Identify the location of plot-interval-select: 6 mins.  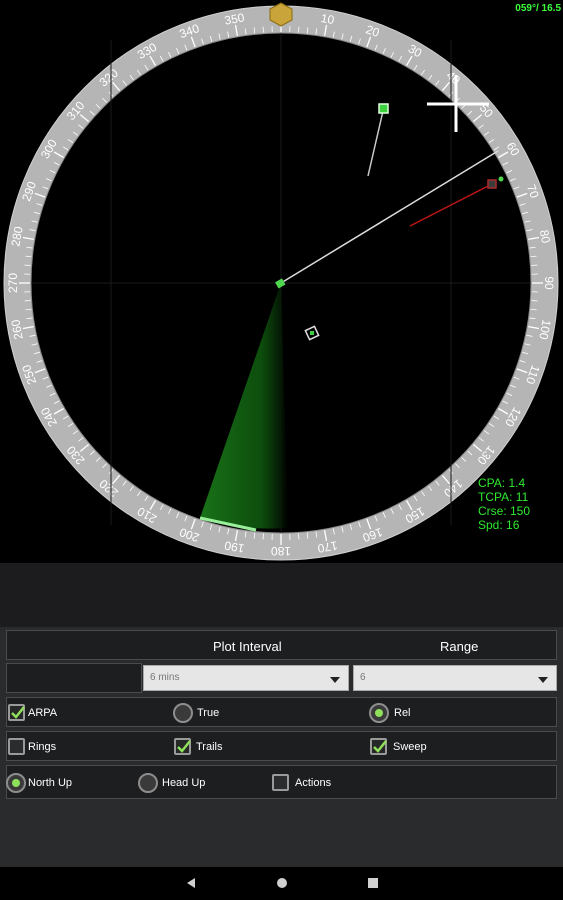
(246, 678).